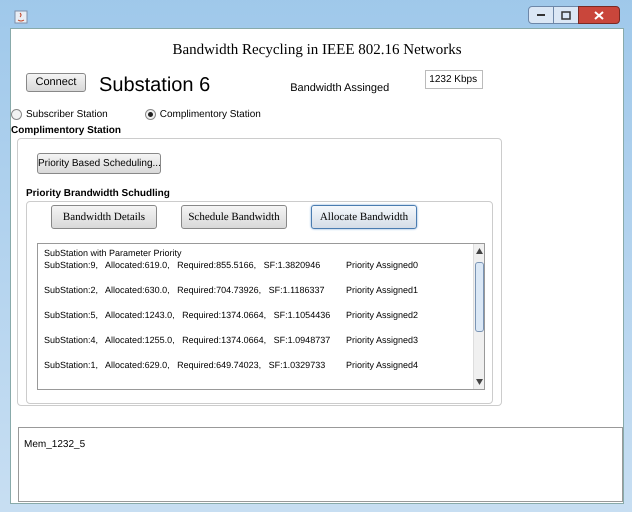 The height and width of the screenshot is (512, 632). Describe the element at coordinates (195, 341) in the screenshot. I see `list-item: SubStation:4, Allocated:1255.0, Required:1374.0664, SF:1.0948737` at that location.